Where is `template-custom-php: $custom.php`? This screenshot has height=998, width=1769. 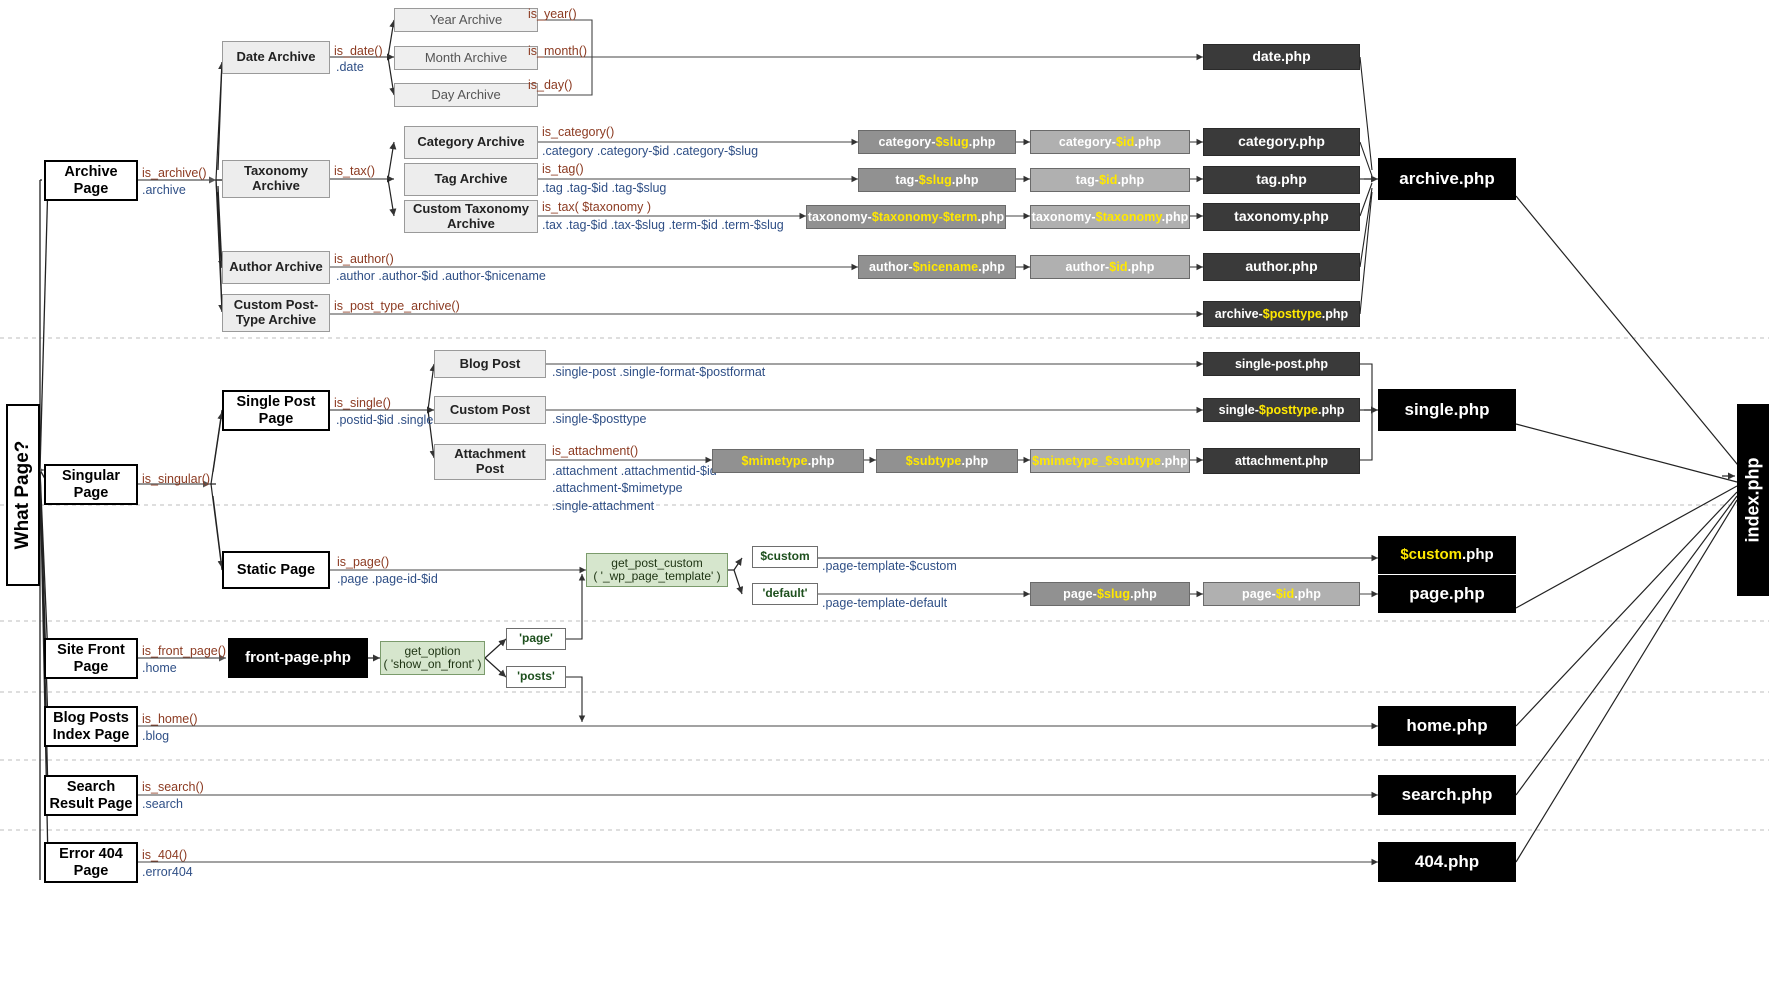 template-custom-php: $custom.php is located at coordinates (1447, 555).